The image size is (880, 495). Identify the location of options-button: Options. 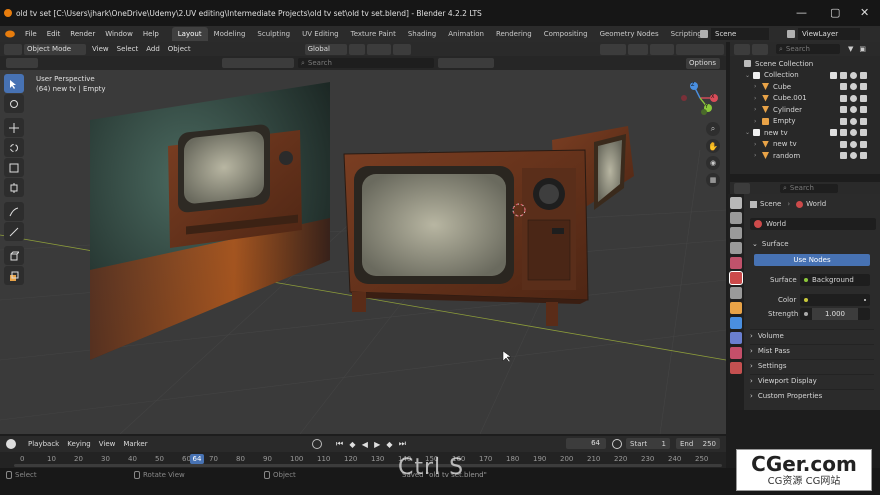
(703, 63).